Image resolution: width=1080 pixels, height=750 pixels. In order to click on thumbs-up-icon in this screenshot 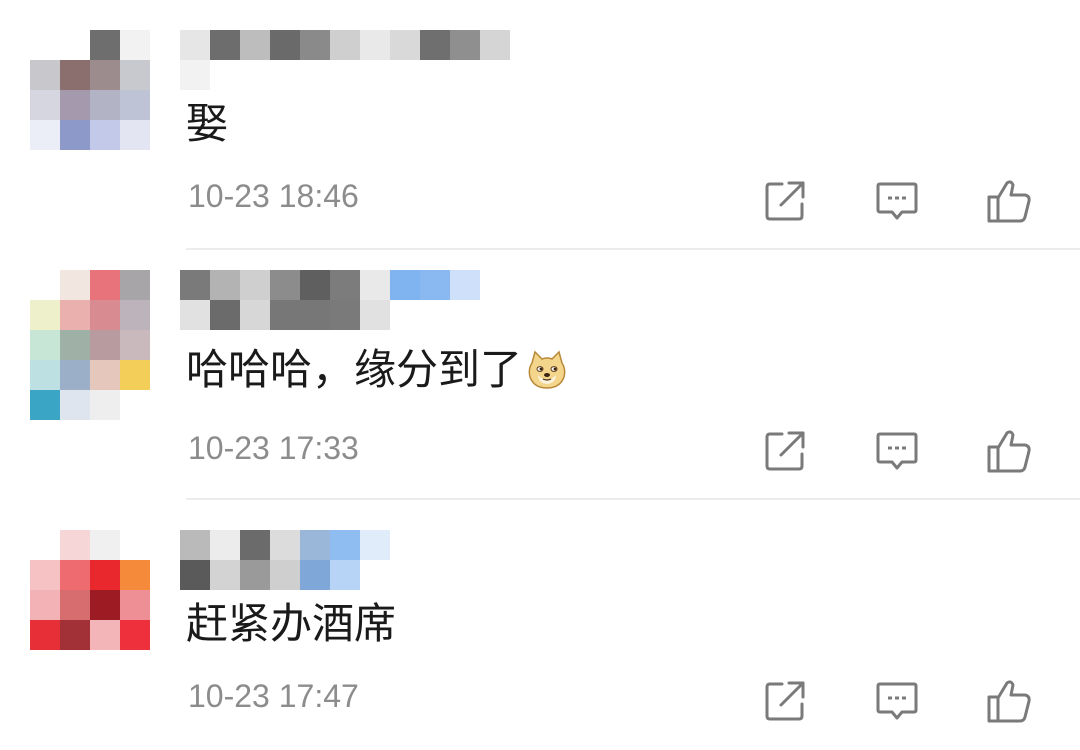, I will do `click(1009, 701)`.